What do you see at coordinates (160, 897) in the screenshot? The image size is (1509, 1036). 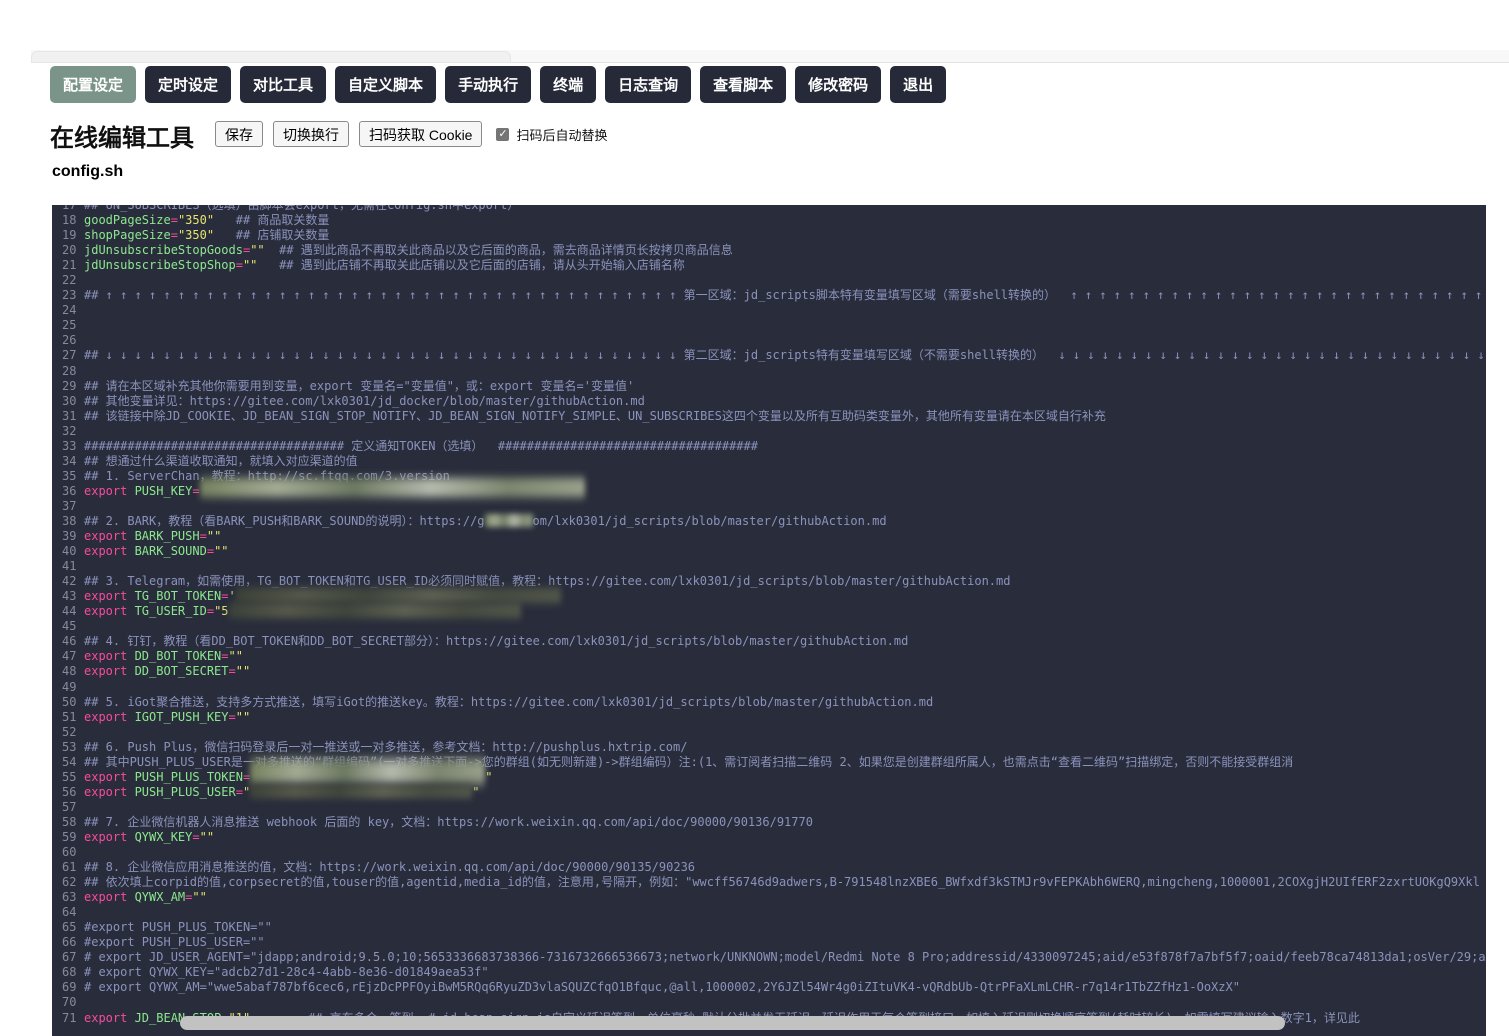 I see `code-token: QYWX_AM` at bounding box center [160, 897].